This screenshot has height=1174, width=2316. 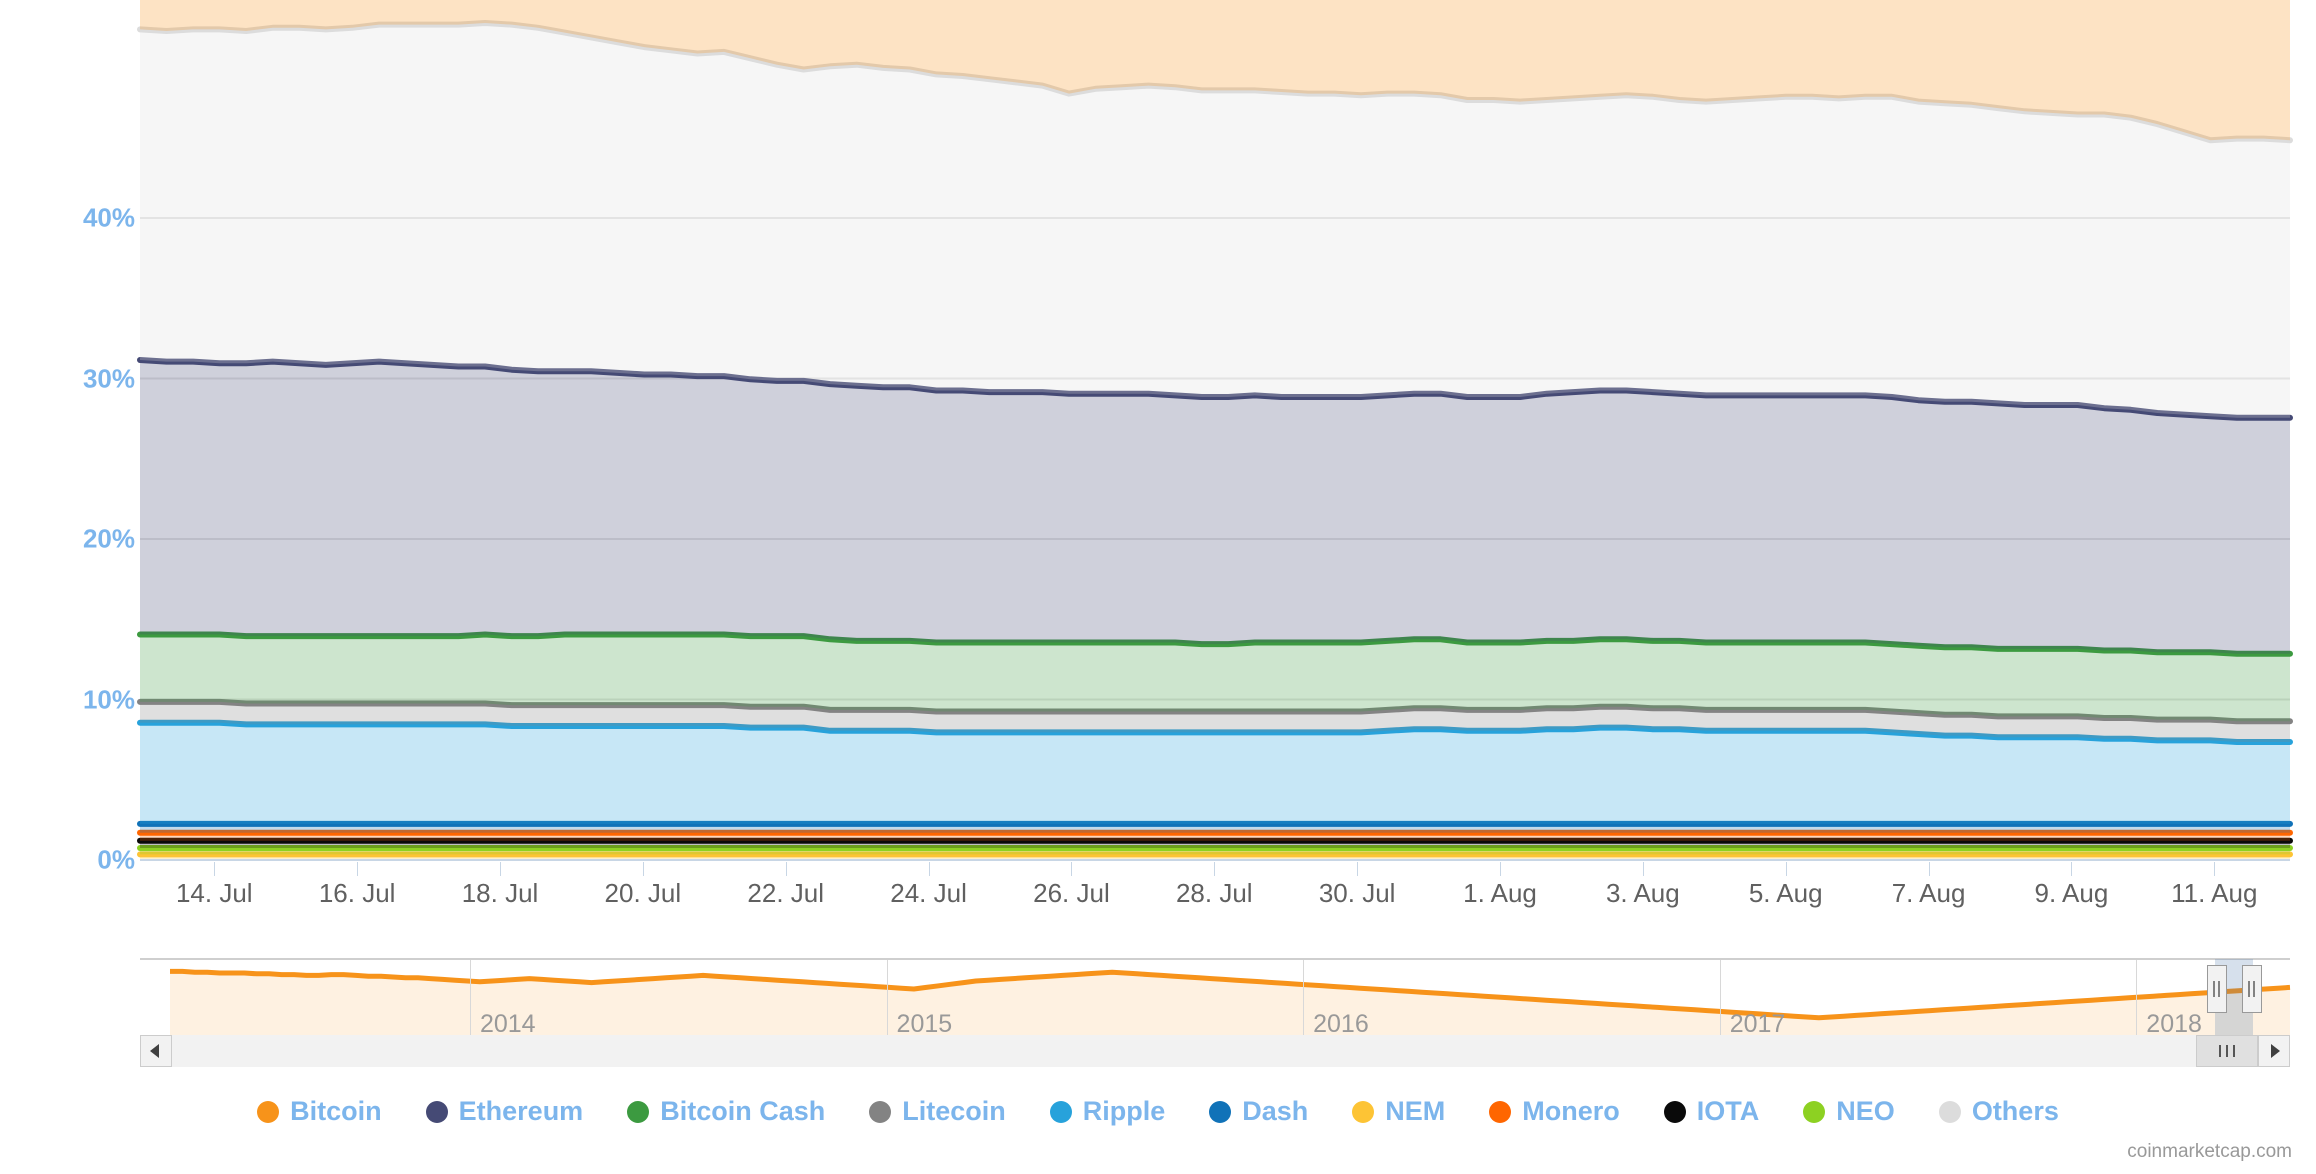 I want to click on legend-item-others: Others, so click(x=1998, y=1111).